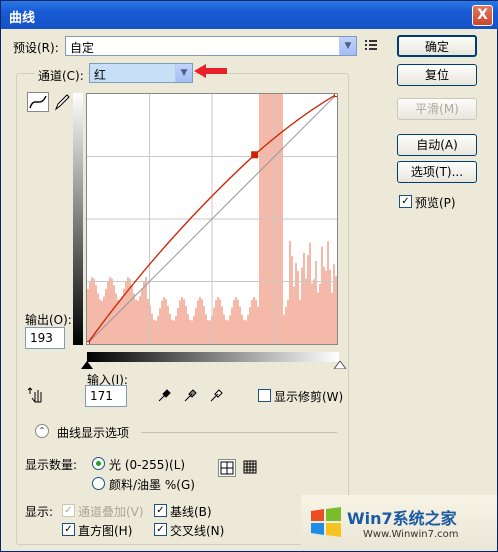  I want to click on white-point-slider, so click(340, 365).